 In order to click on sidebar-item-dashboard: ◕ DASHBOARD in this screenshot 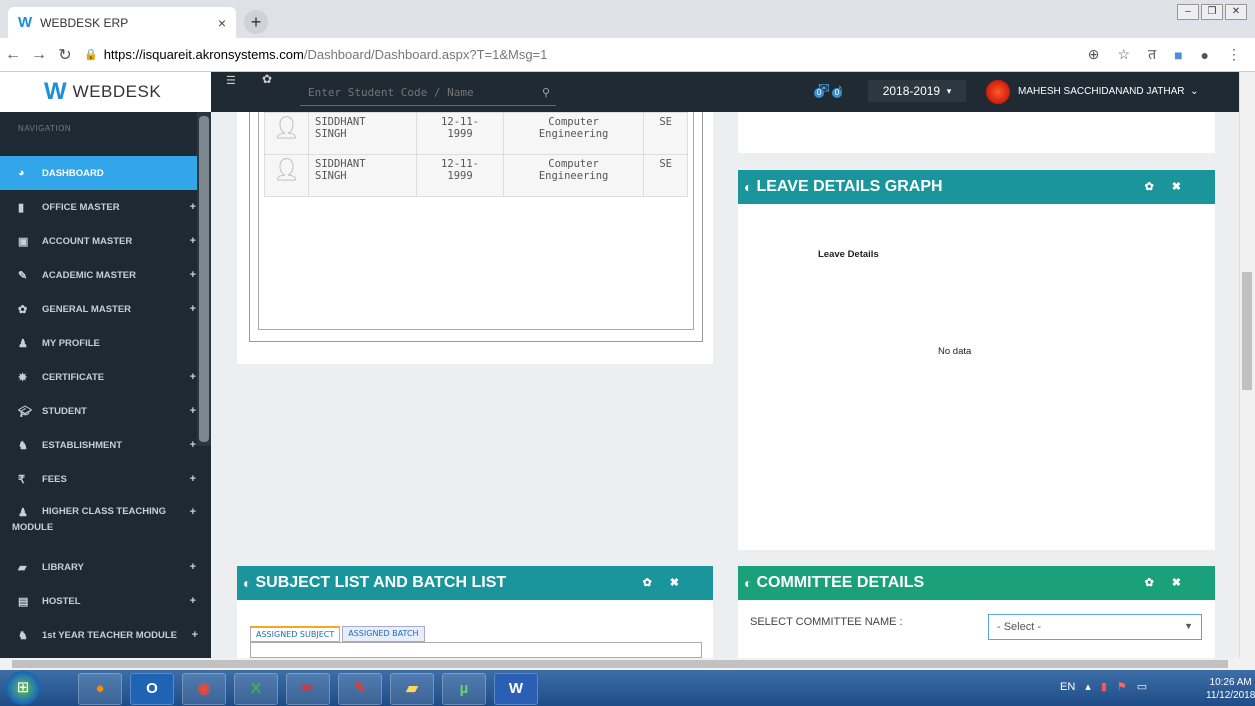, I will do `click(105, 173)`.